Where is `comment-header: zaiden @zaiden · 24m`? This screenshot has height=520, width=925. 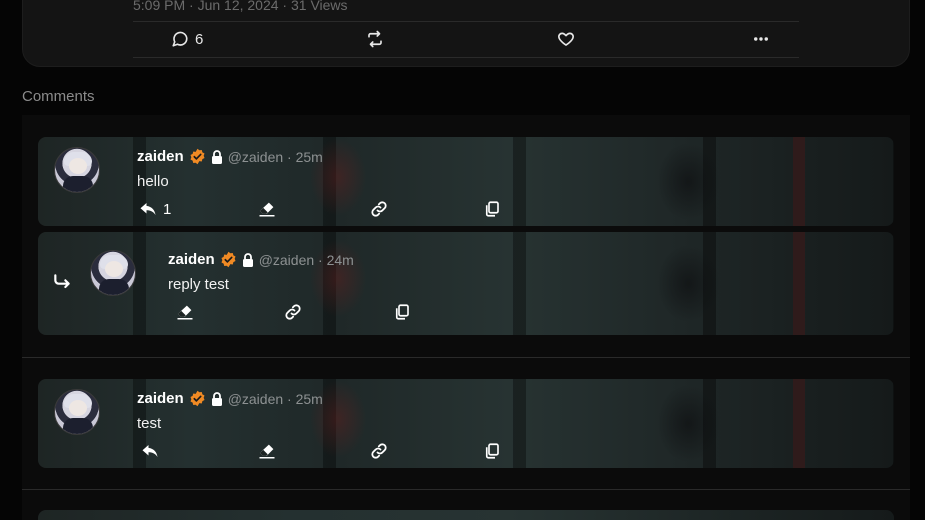 comment-header: zaiden @zaiden · 24m is located at coordinates (261, 259).